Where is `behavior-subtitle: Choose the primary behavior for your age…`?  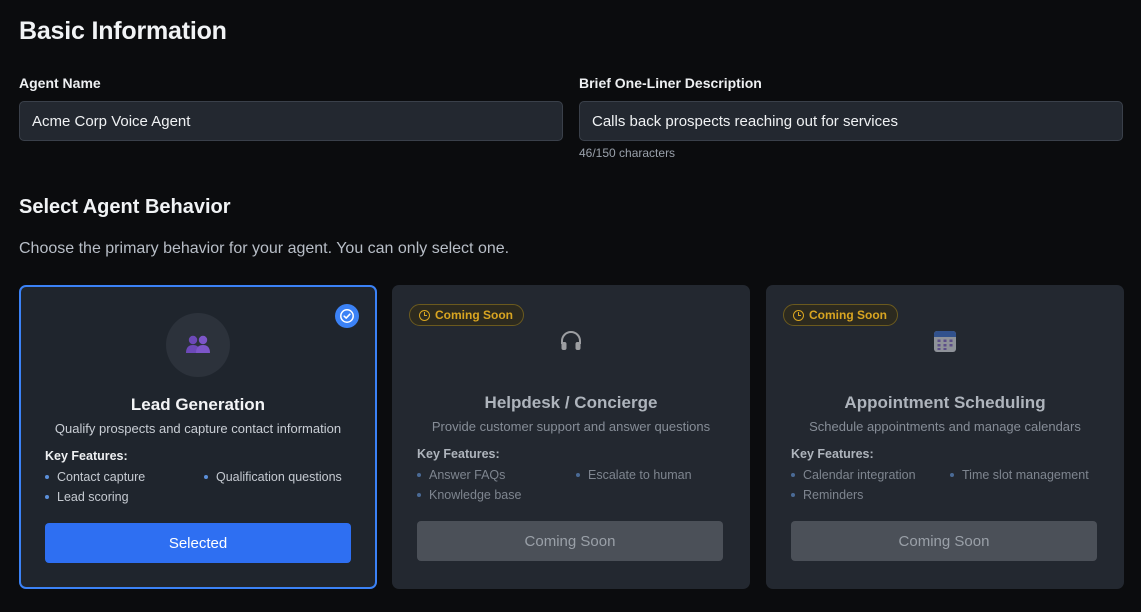
behavior-subtitle: Choose the primary behavior for your age… is located at coordinates (264, 248).